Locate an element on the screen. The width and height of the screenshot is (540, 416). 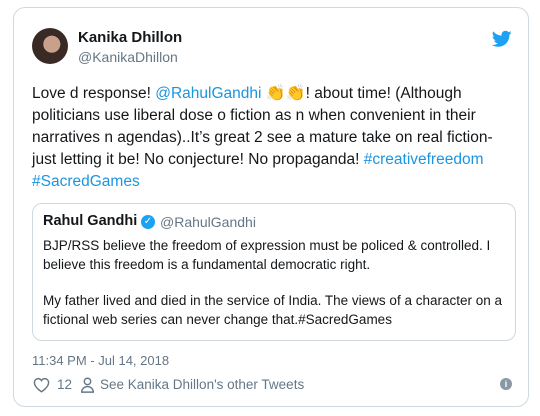
like-count: 12 is located at coordinates (64, 384).